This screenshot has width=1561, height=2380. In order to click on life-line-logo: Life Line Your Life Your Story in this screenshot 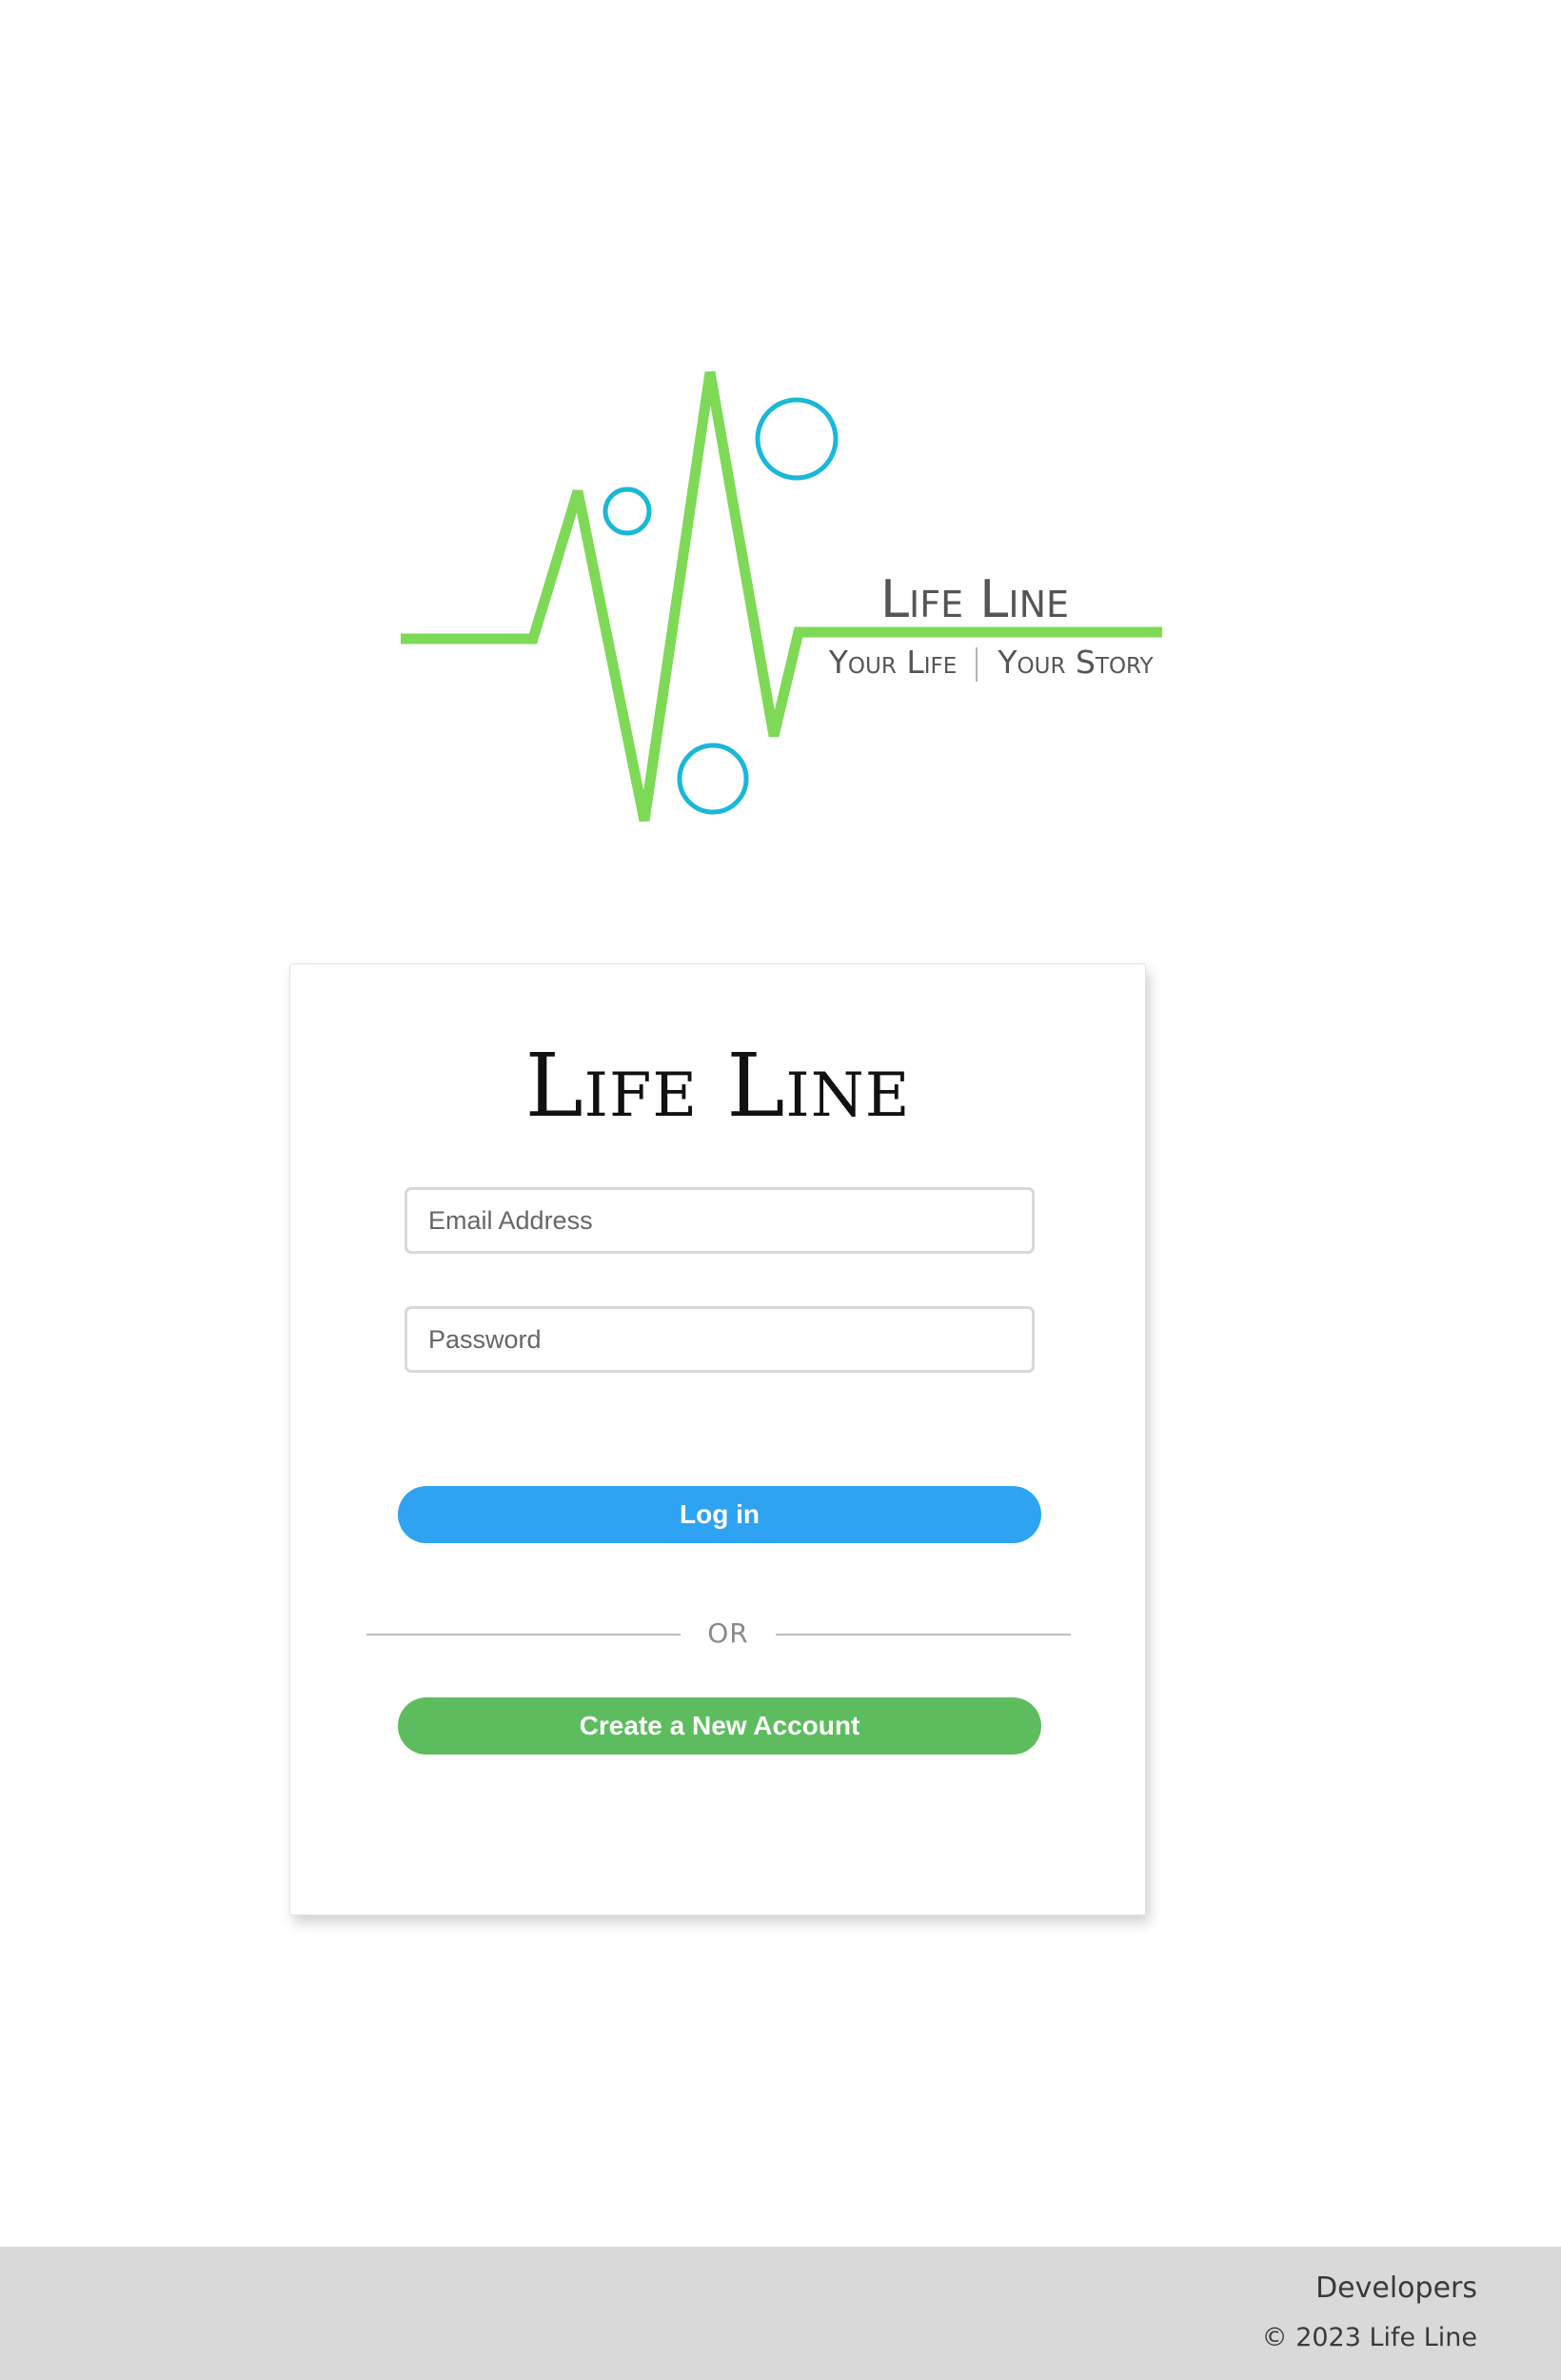, I will do `click(785, 600)`.